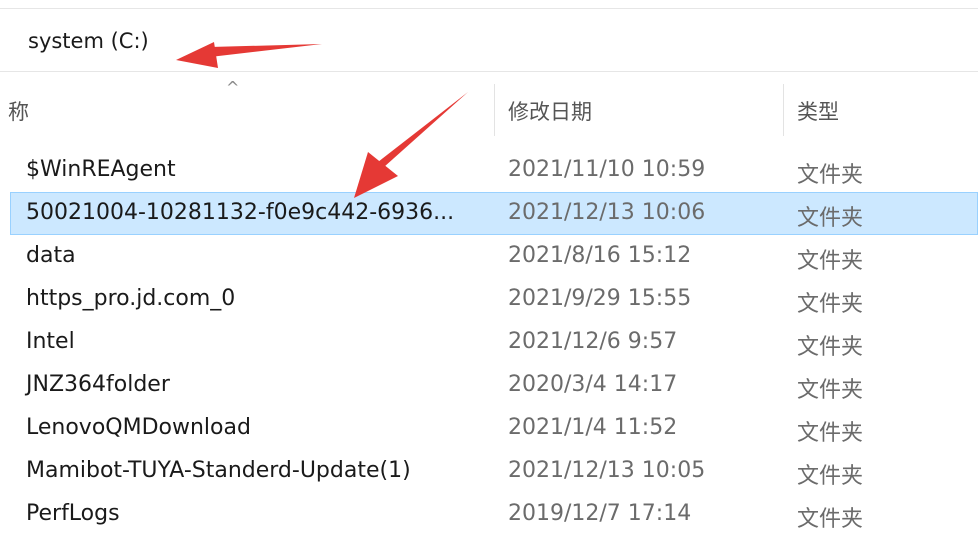 Image resolution: width=978 pixels, height=536 pixels. What do you see at coordinates (593, 384) in the screenshot?
I see `file-date-modified: 2020/3/4 14:17` at bounding box center [593, 384].